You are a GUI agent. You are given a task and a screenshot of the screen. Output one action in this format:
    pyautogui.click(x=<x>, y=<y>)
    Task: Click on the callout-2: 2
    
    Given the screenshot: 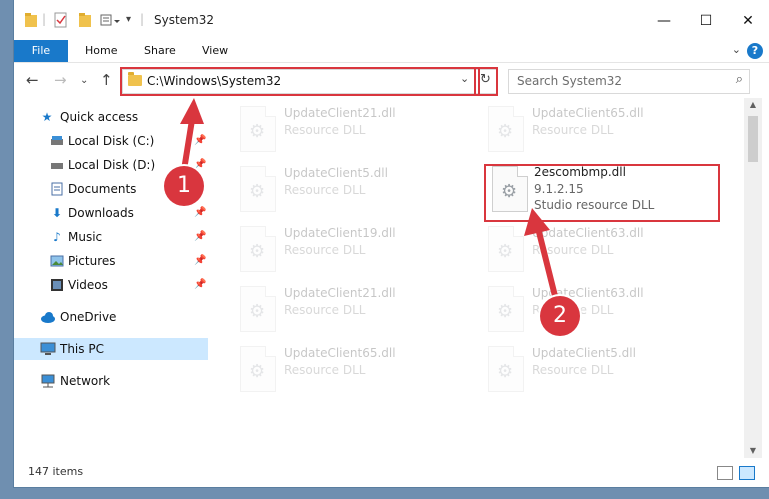 What is the action you would take?
    pyautogui.click(x=560, y=316)
    